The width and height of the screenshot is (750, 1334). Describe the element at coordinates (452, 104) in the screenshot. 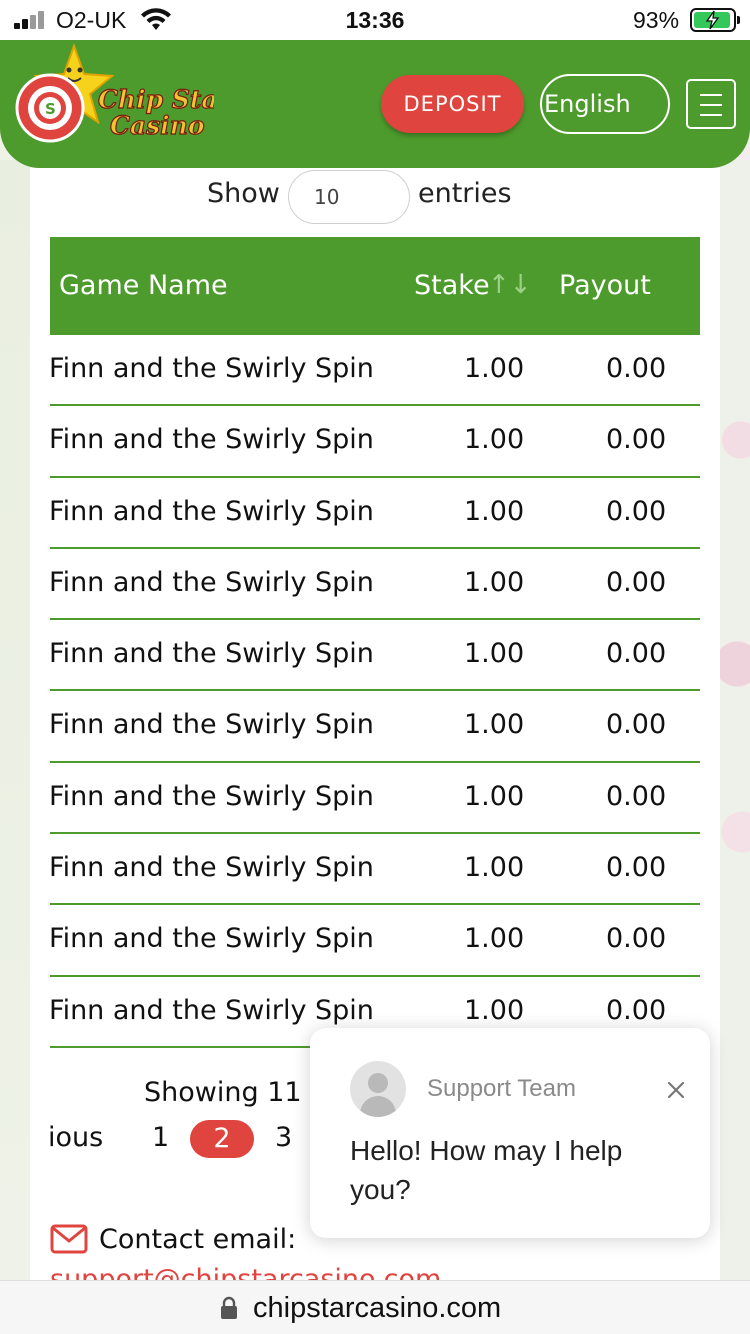

I see `deposit-button: DEPOSIT` at that location.